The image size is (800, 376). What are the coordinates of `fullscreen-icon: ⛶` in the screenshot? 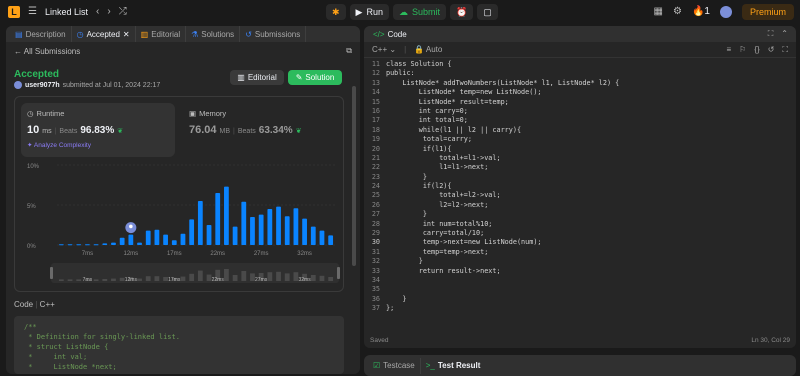 It's located at (785, 50).